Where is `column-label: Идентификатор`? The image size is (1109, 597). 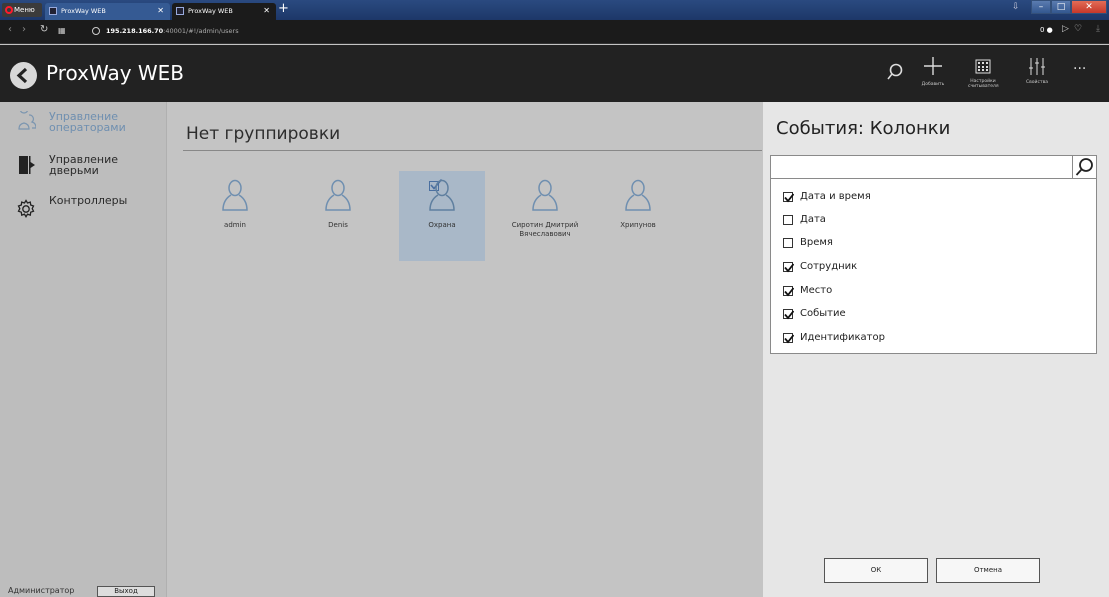
column-label: Идентификатор is located at coordinates (842, 337).